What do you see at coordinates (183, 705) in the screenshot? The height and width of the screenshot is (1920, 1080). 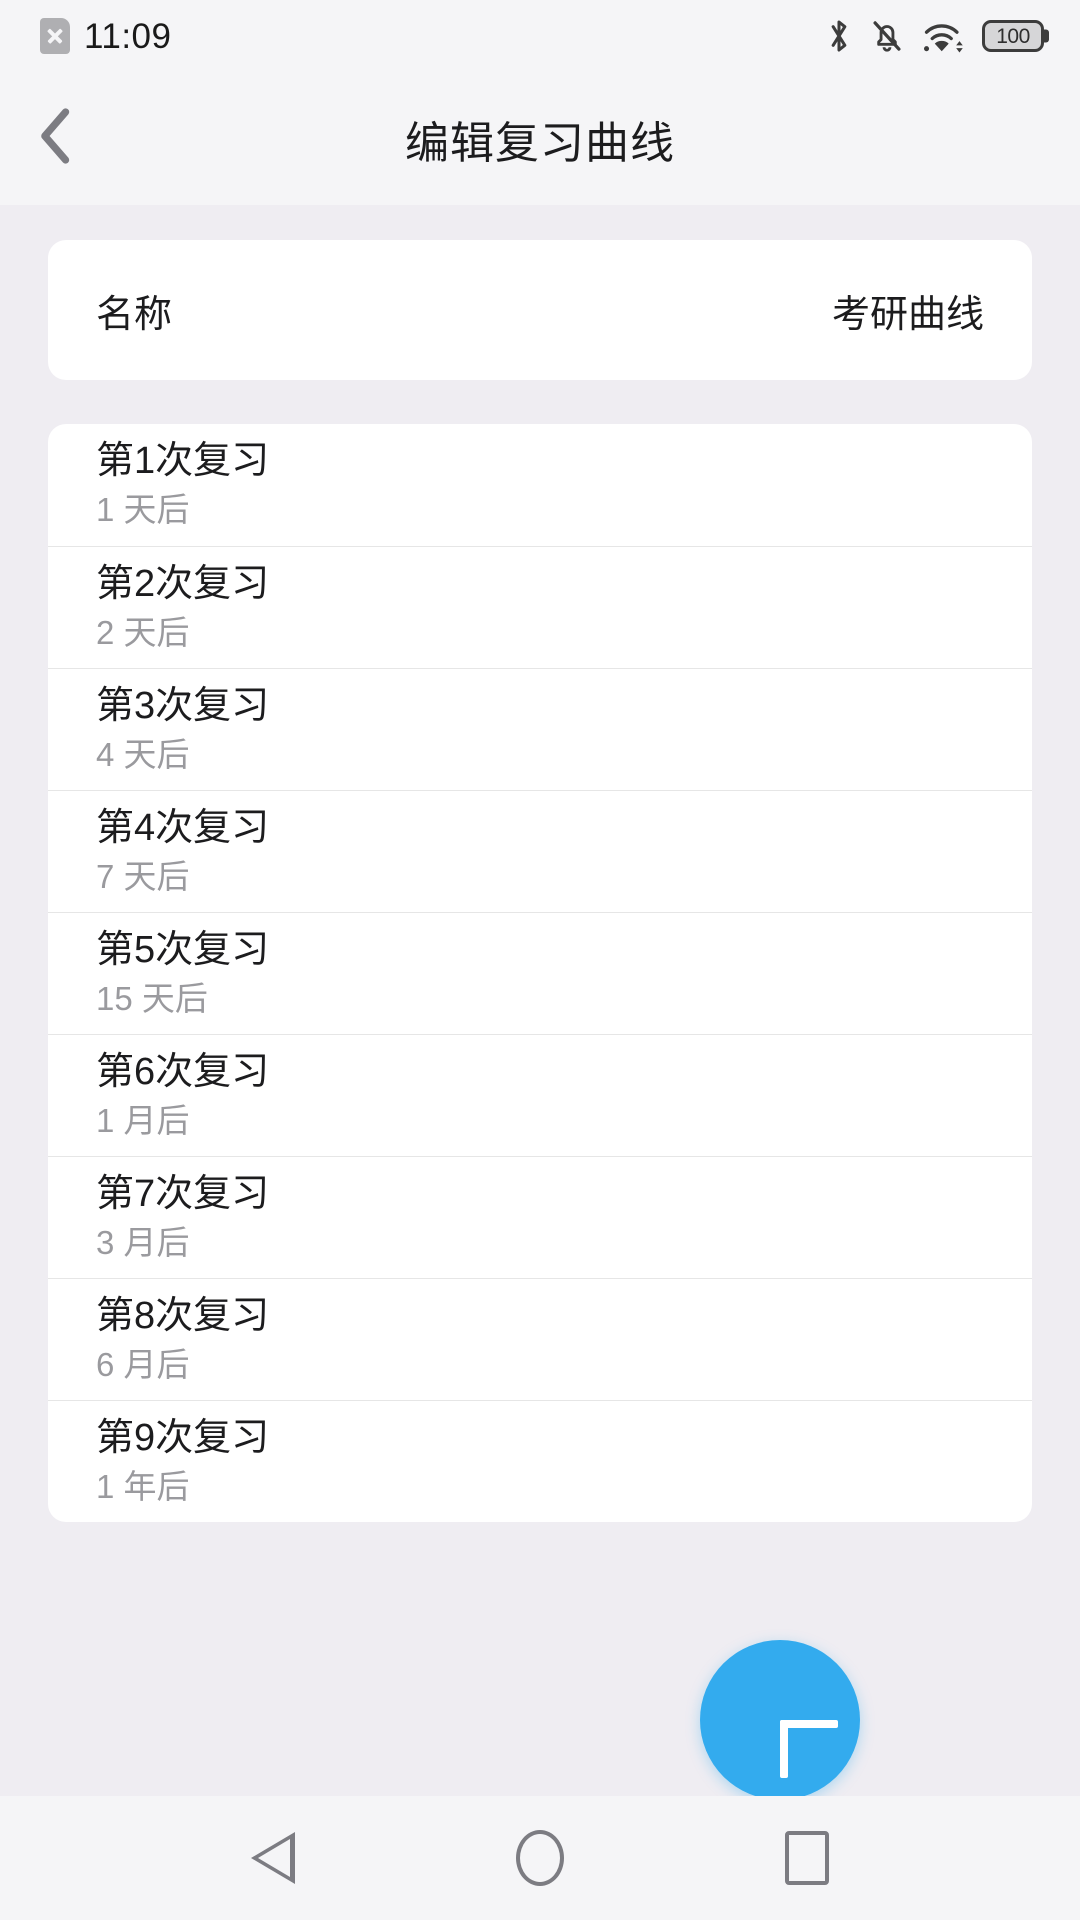 I see `list-item-title: 第3次复习` at bounding box center [183, 705].